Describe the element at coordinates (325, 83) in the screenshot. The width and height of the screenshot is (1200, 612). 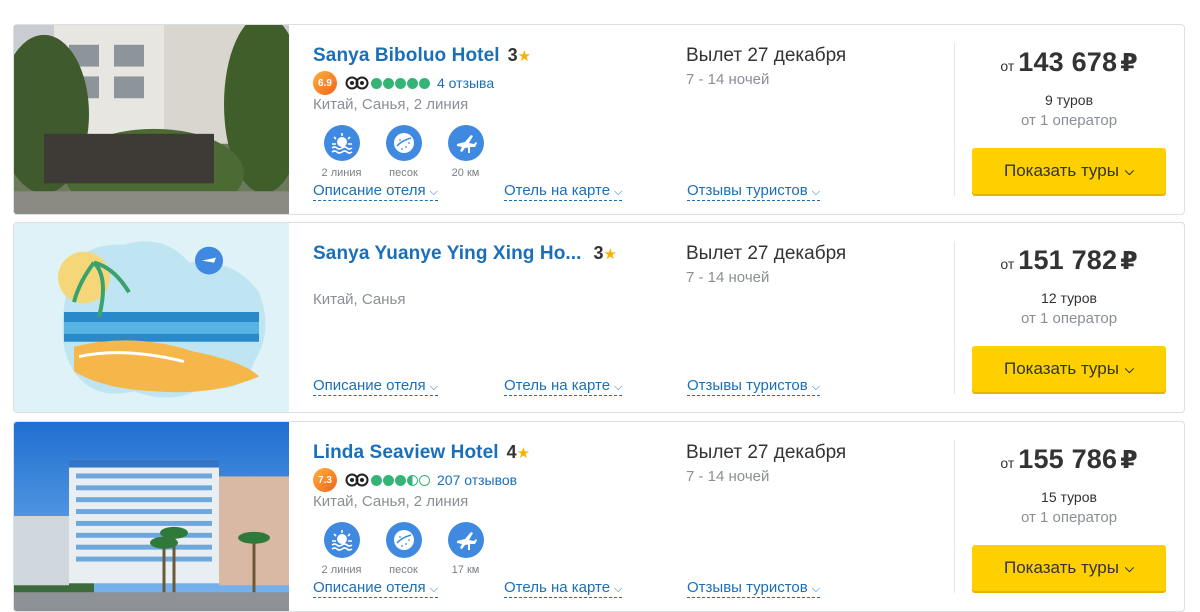
I see `rating-score-badge: 6.9` at that location.